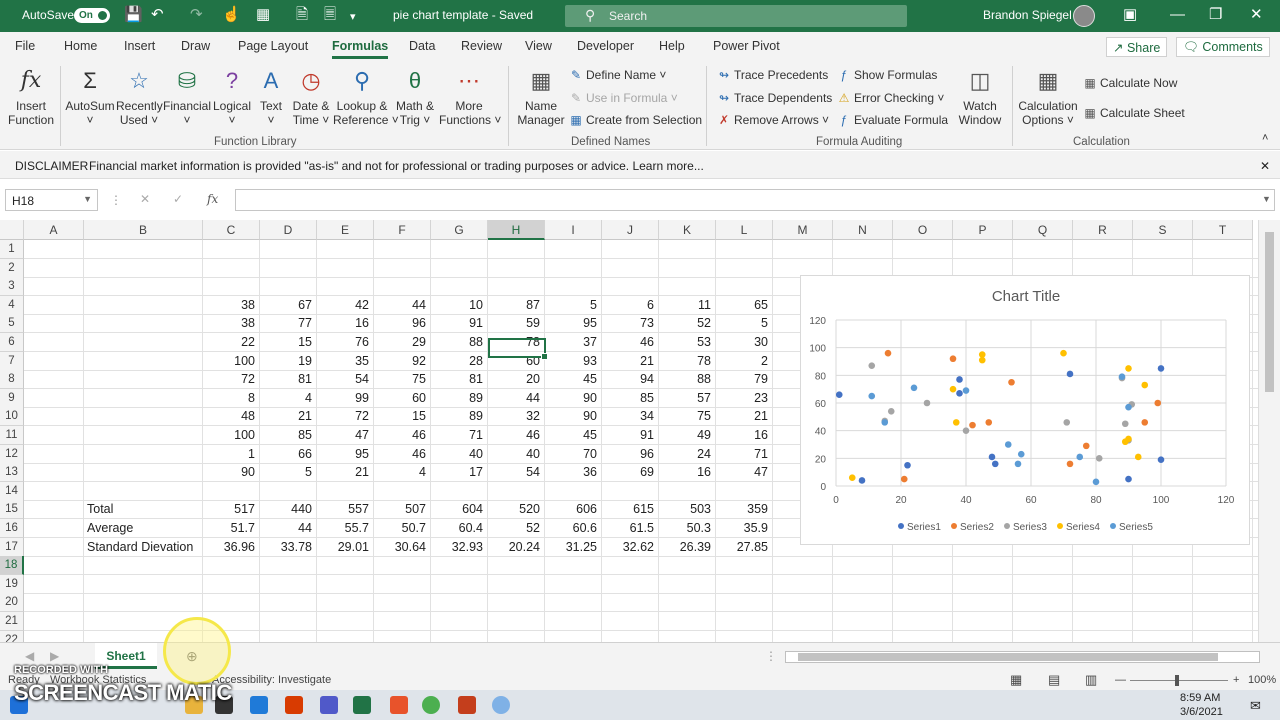  I want to click on data-cell: 60, so click(402, 398).